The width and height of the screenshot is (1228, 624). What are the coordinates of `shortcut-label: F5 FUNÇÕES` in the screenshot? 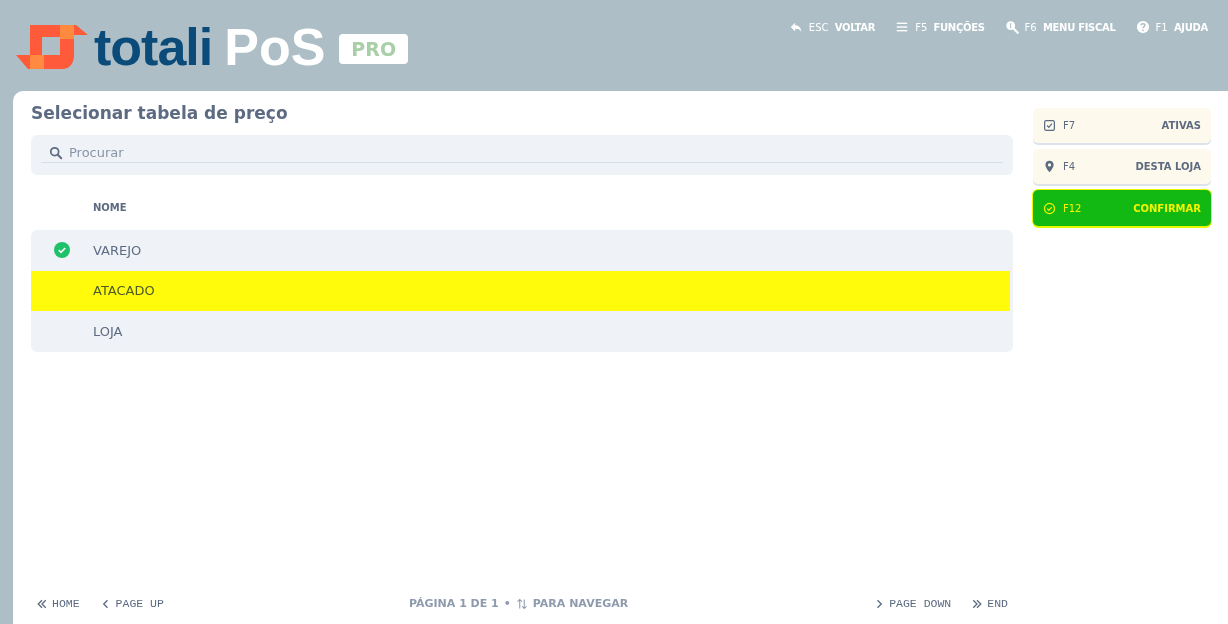 It's located at (950, 27).